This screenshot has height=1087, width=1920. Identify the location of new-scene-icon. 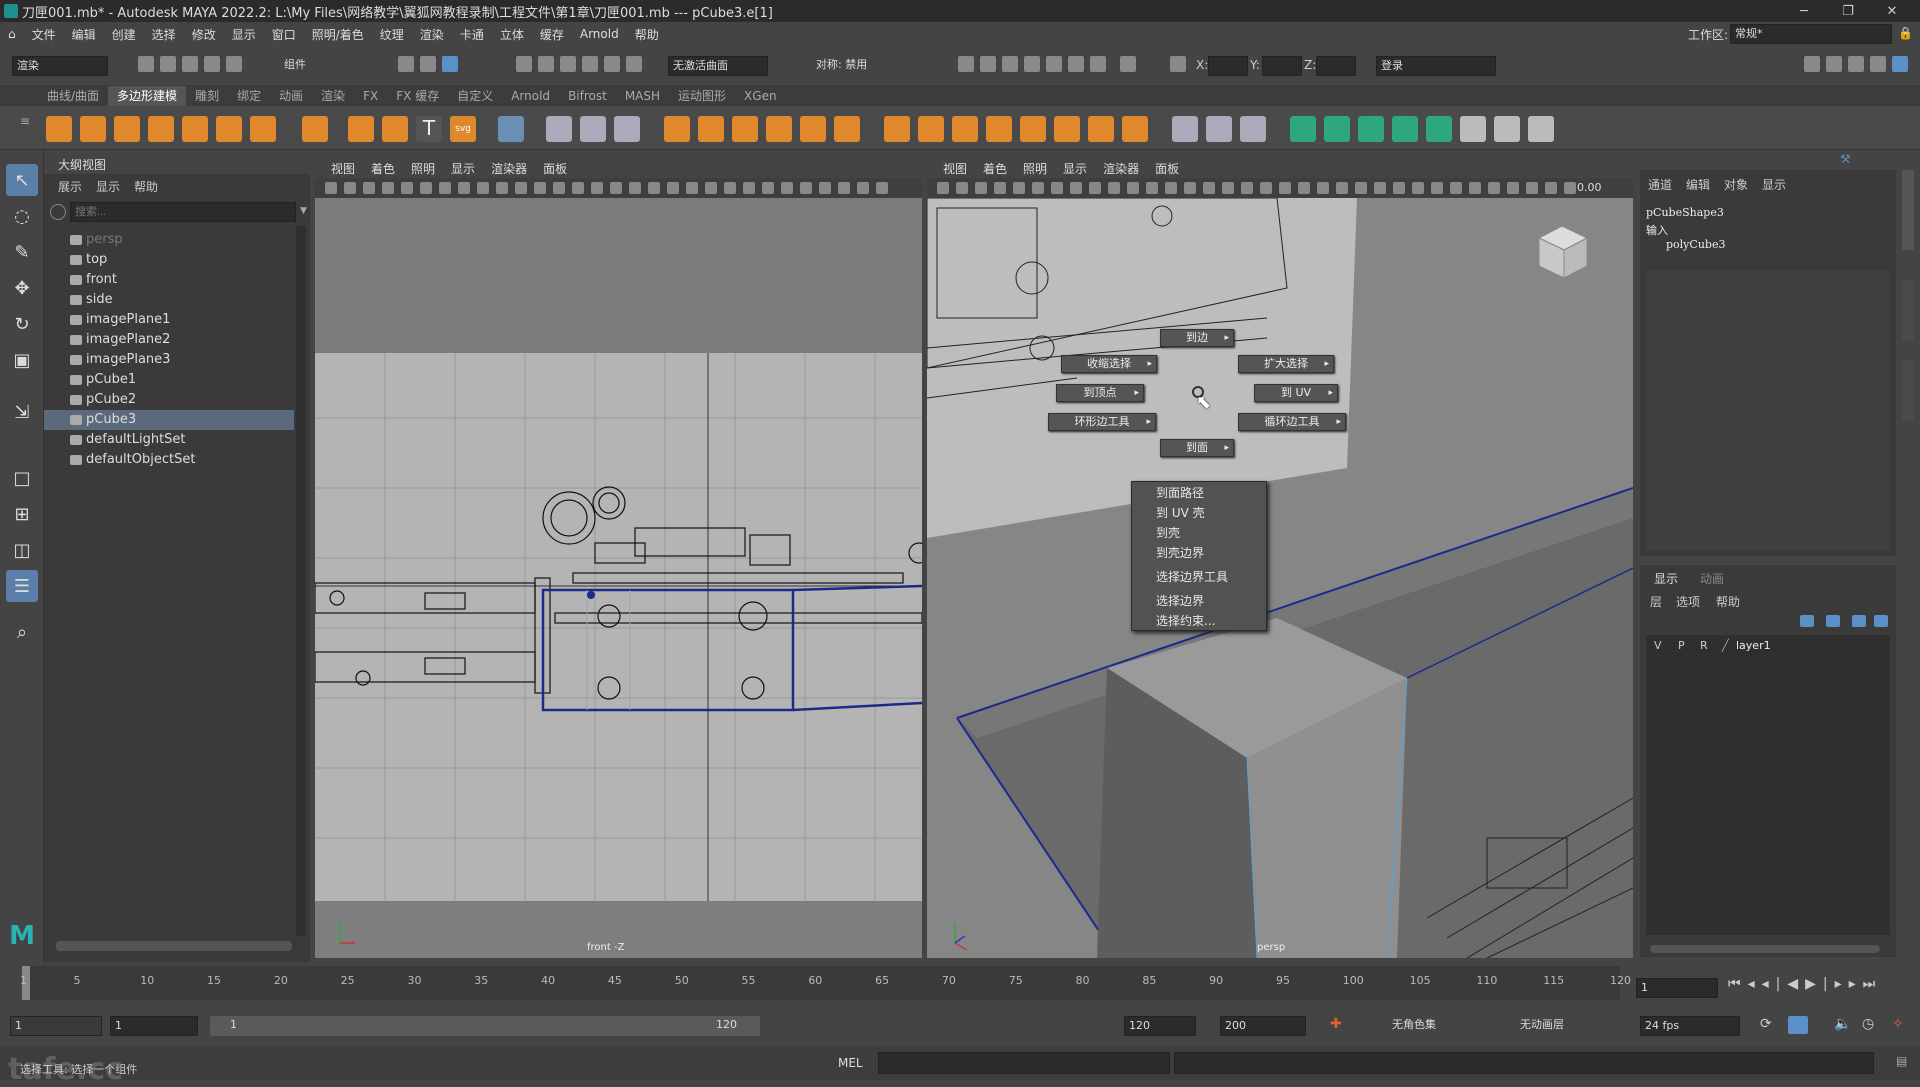
(146, 64).